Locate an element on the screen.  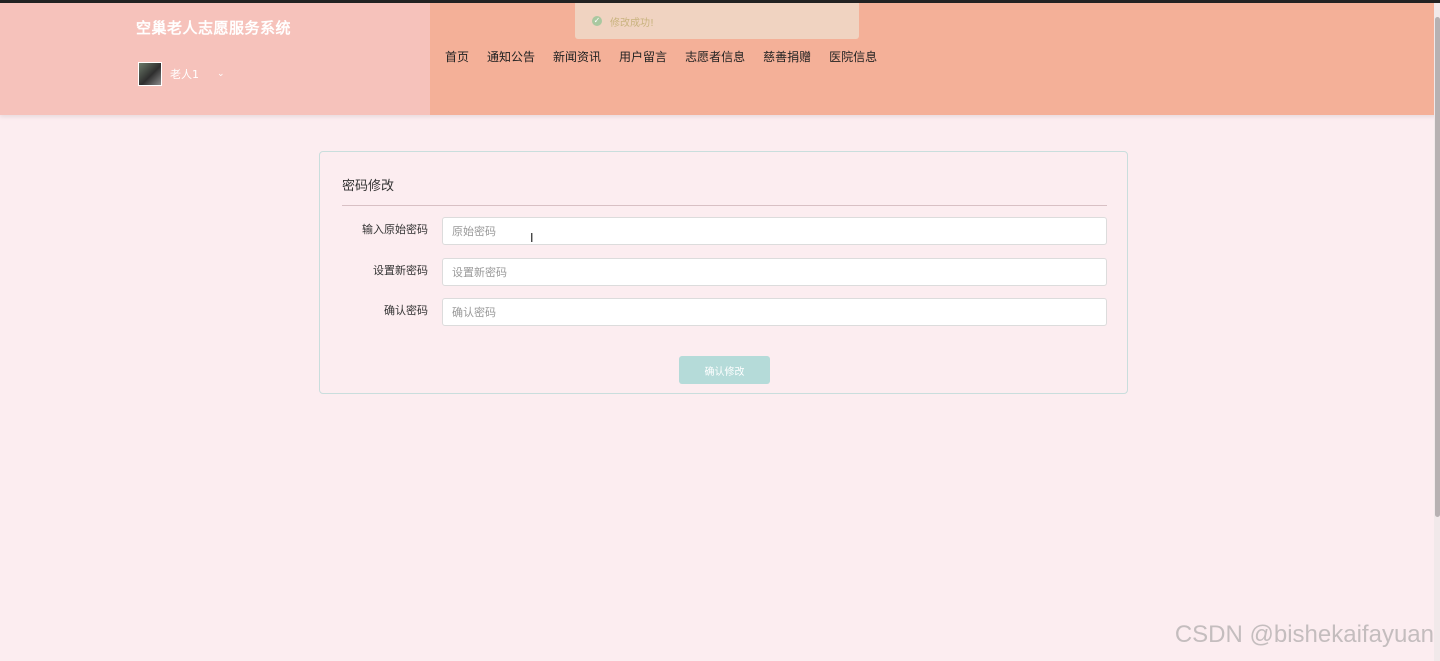
nav-item-home: 首页 is located at coordinates (457, 56).